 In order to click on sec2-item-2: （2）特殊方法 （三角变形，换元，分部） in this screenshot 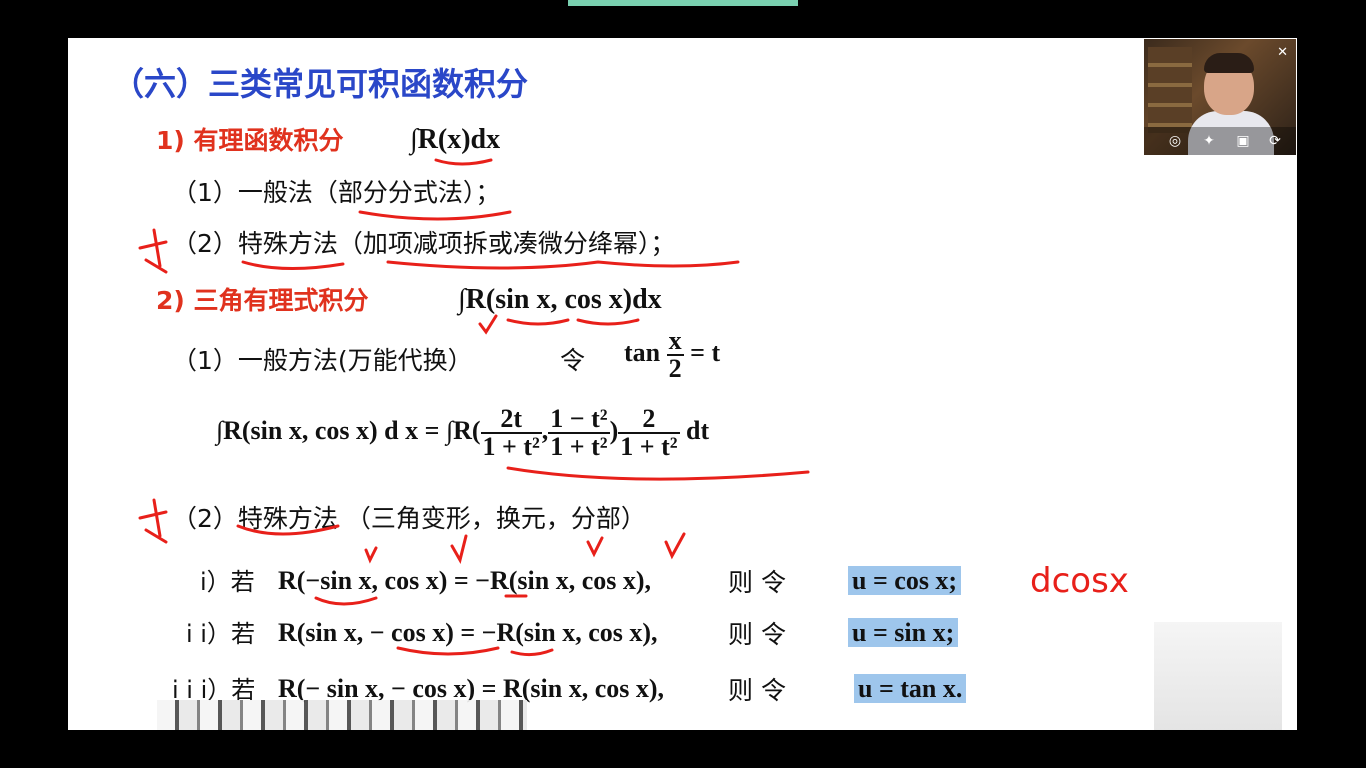, I will do `click(409, 518)`.